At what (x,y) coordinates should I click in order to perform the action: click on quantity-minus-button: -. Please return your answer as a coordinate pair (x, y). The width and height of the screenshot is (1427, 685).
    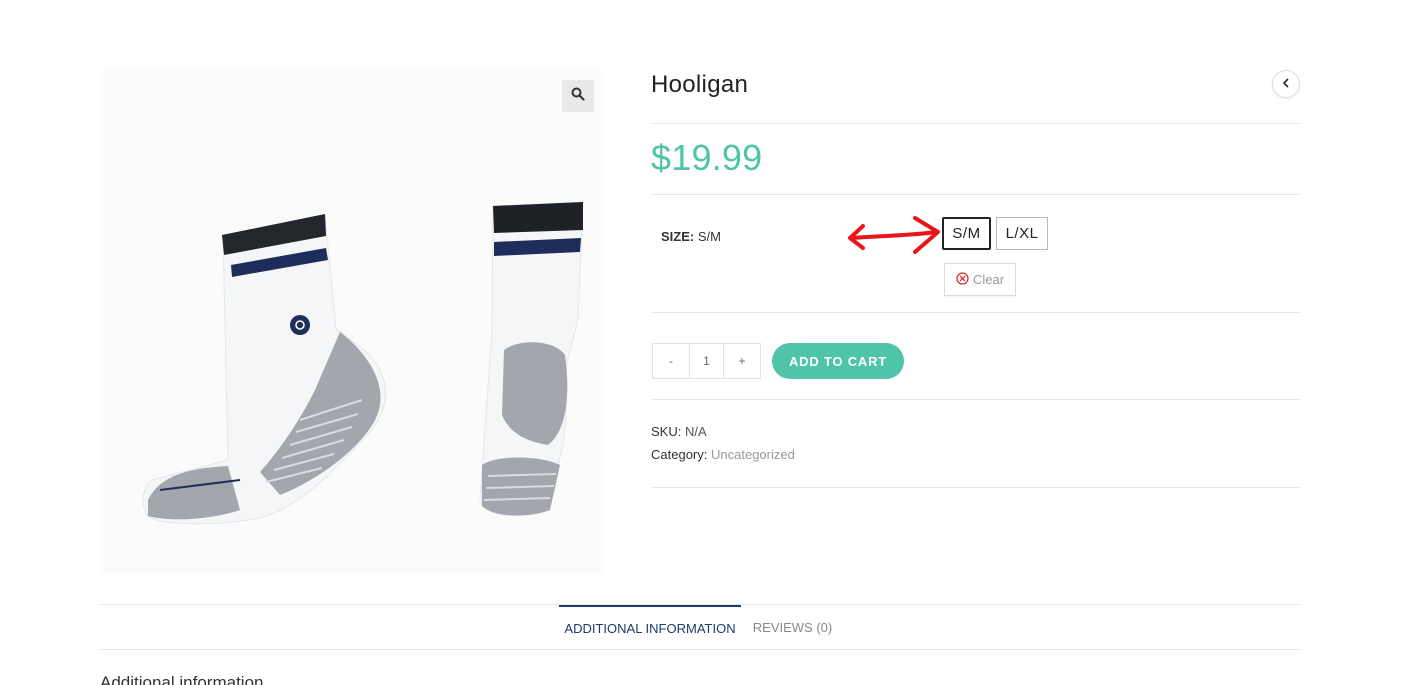
    Looking at the image, I should click on (671, 361).